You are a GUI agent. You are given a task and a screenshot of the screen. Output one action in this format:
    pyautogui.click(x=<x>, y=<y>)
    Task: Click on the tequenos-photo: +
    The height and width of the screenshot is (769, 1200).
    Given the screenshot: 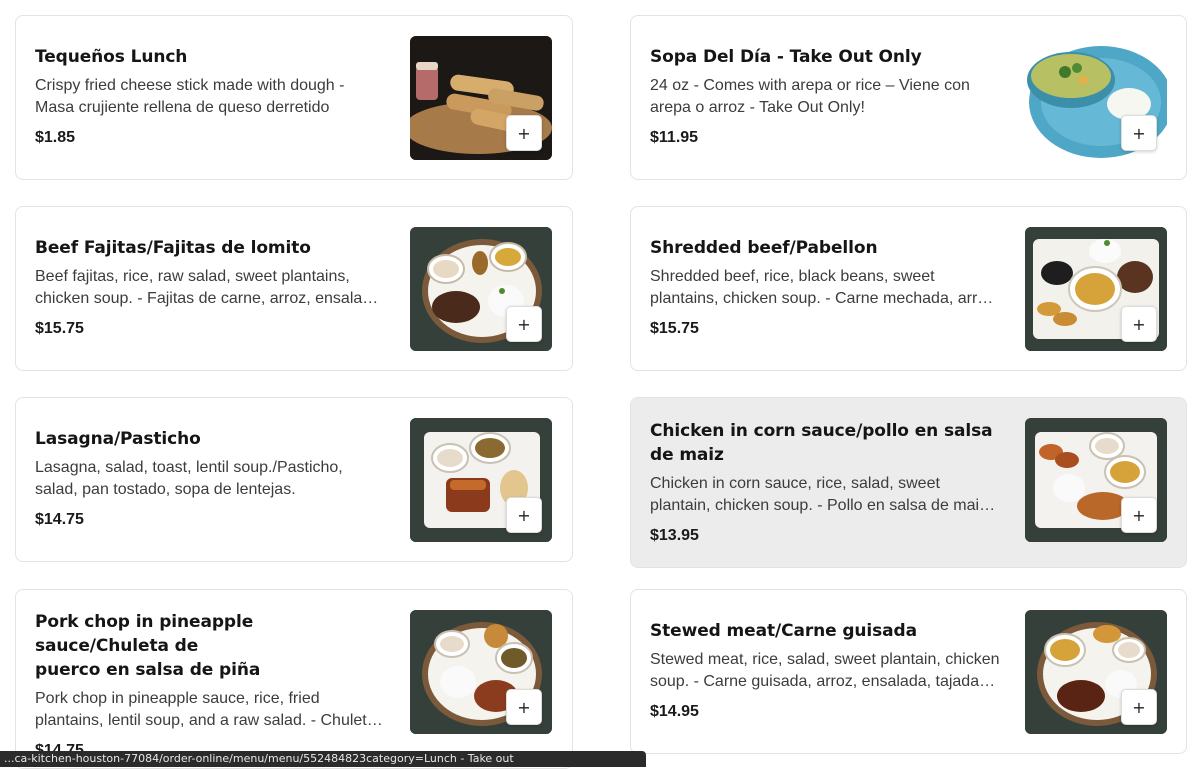 What is the action you would take?
    pyautogui.click(x=481, y=98)
    